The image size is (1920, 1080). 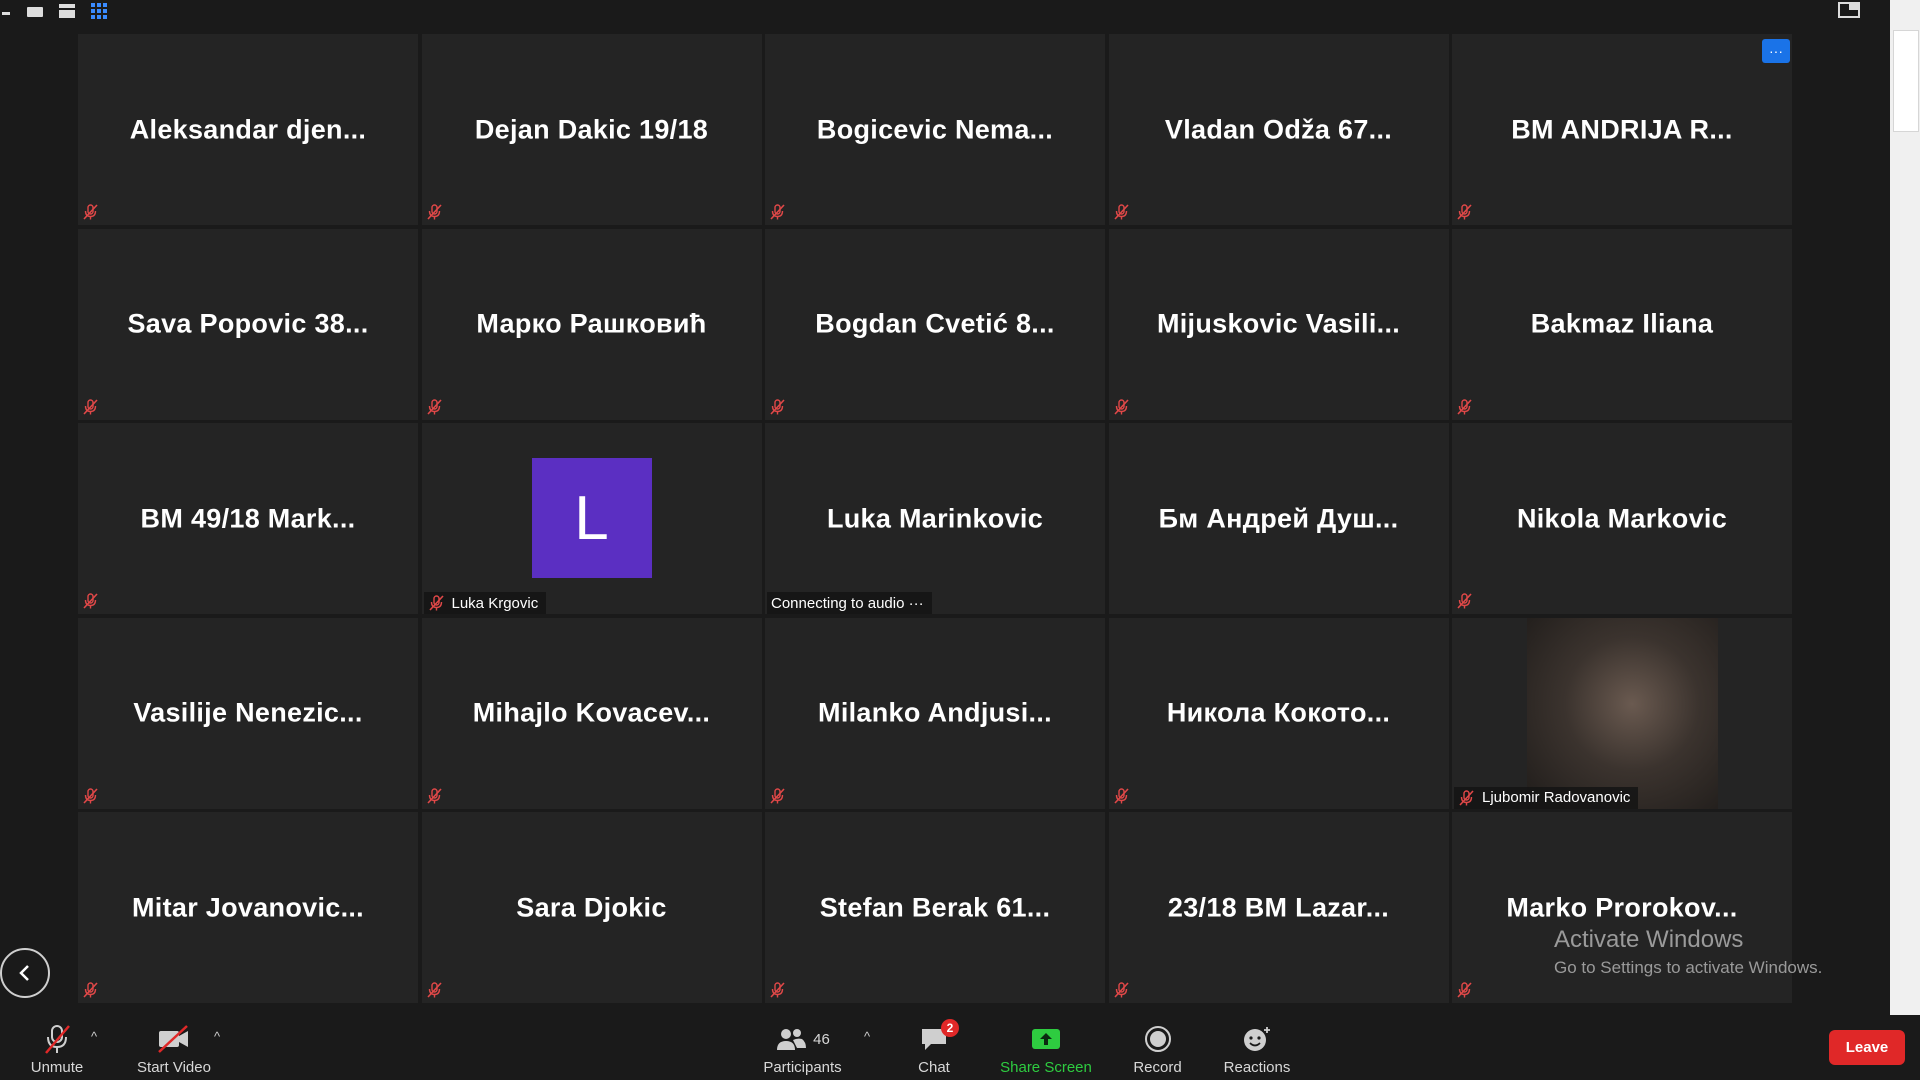 What do you see at coordinates (100, 11) in the screenshot?
I see `gallery-view-icon` at bounding box center [100, 11].